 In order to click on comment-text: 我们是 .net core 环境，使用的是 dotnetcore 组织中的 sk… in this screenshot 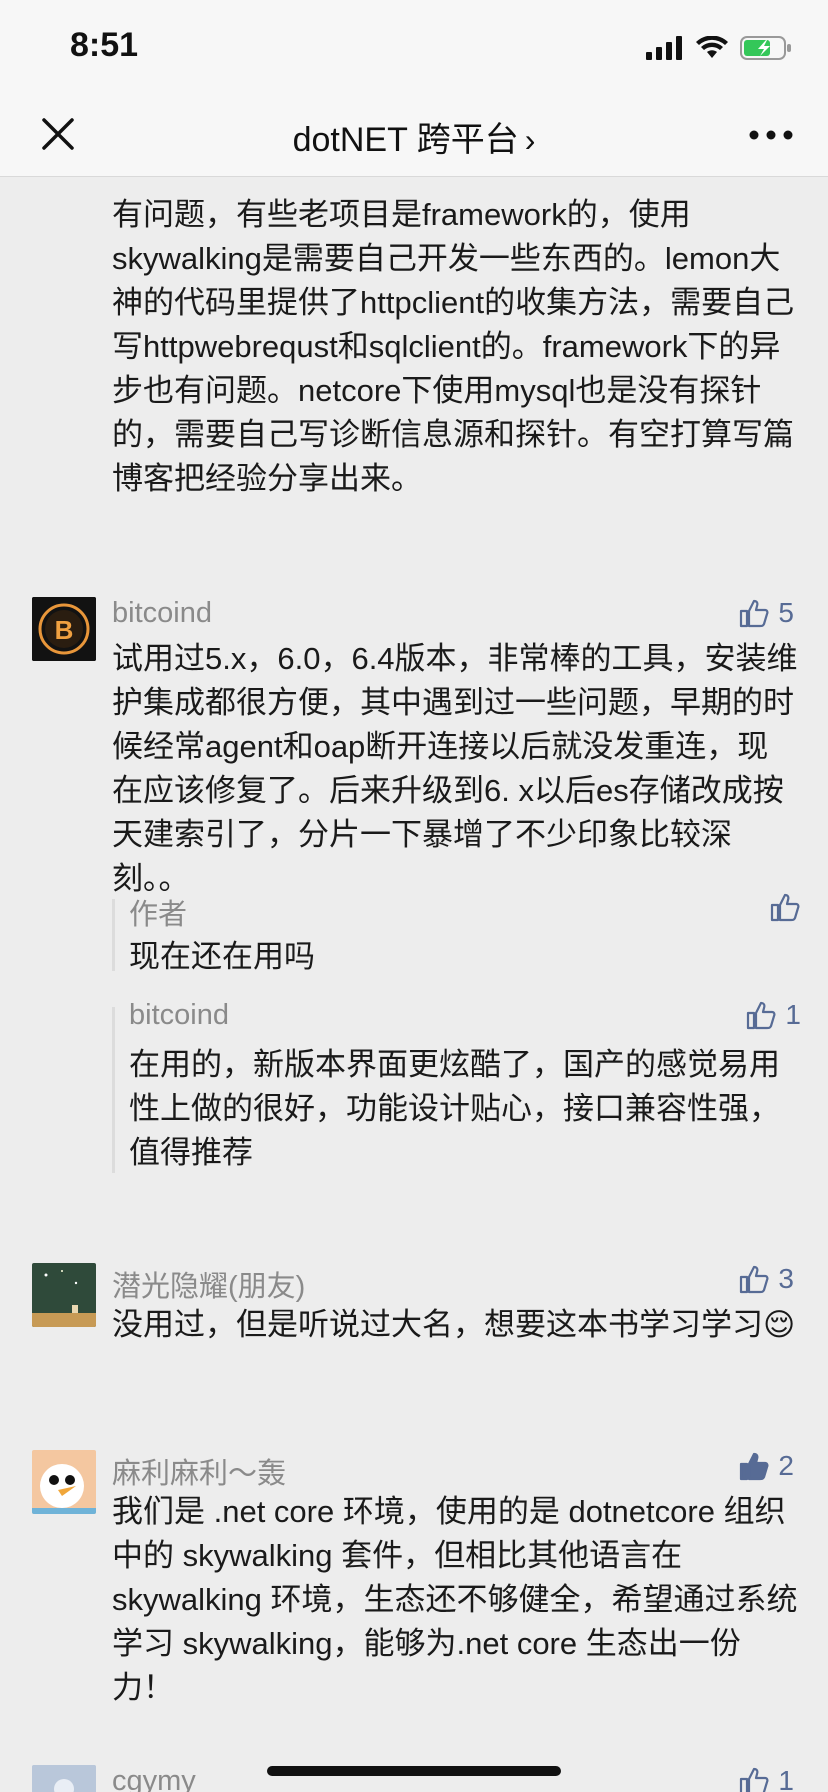, I will do `click(455, 1599)`.